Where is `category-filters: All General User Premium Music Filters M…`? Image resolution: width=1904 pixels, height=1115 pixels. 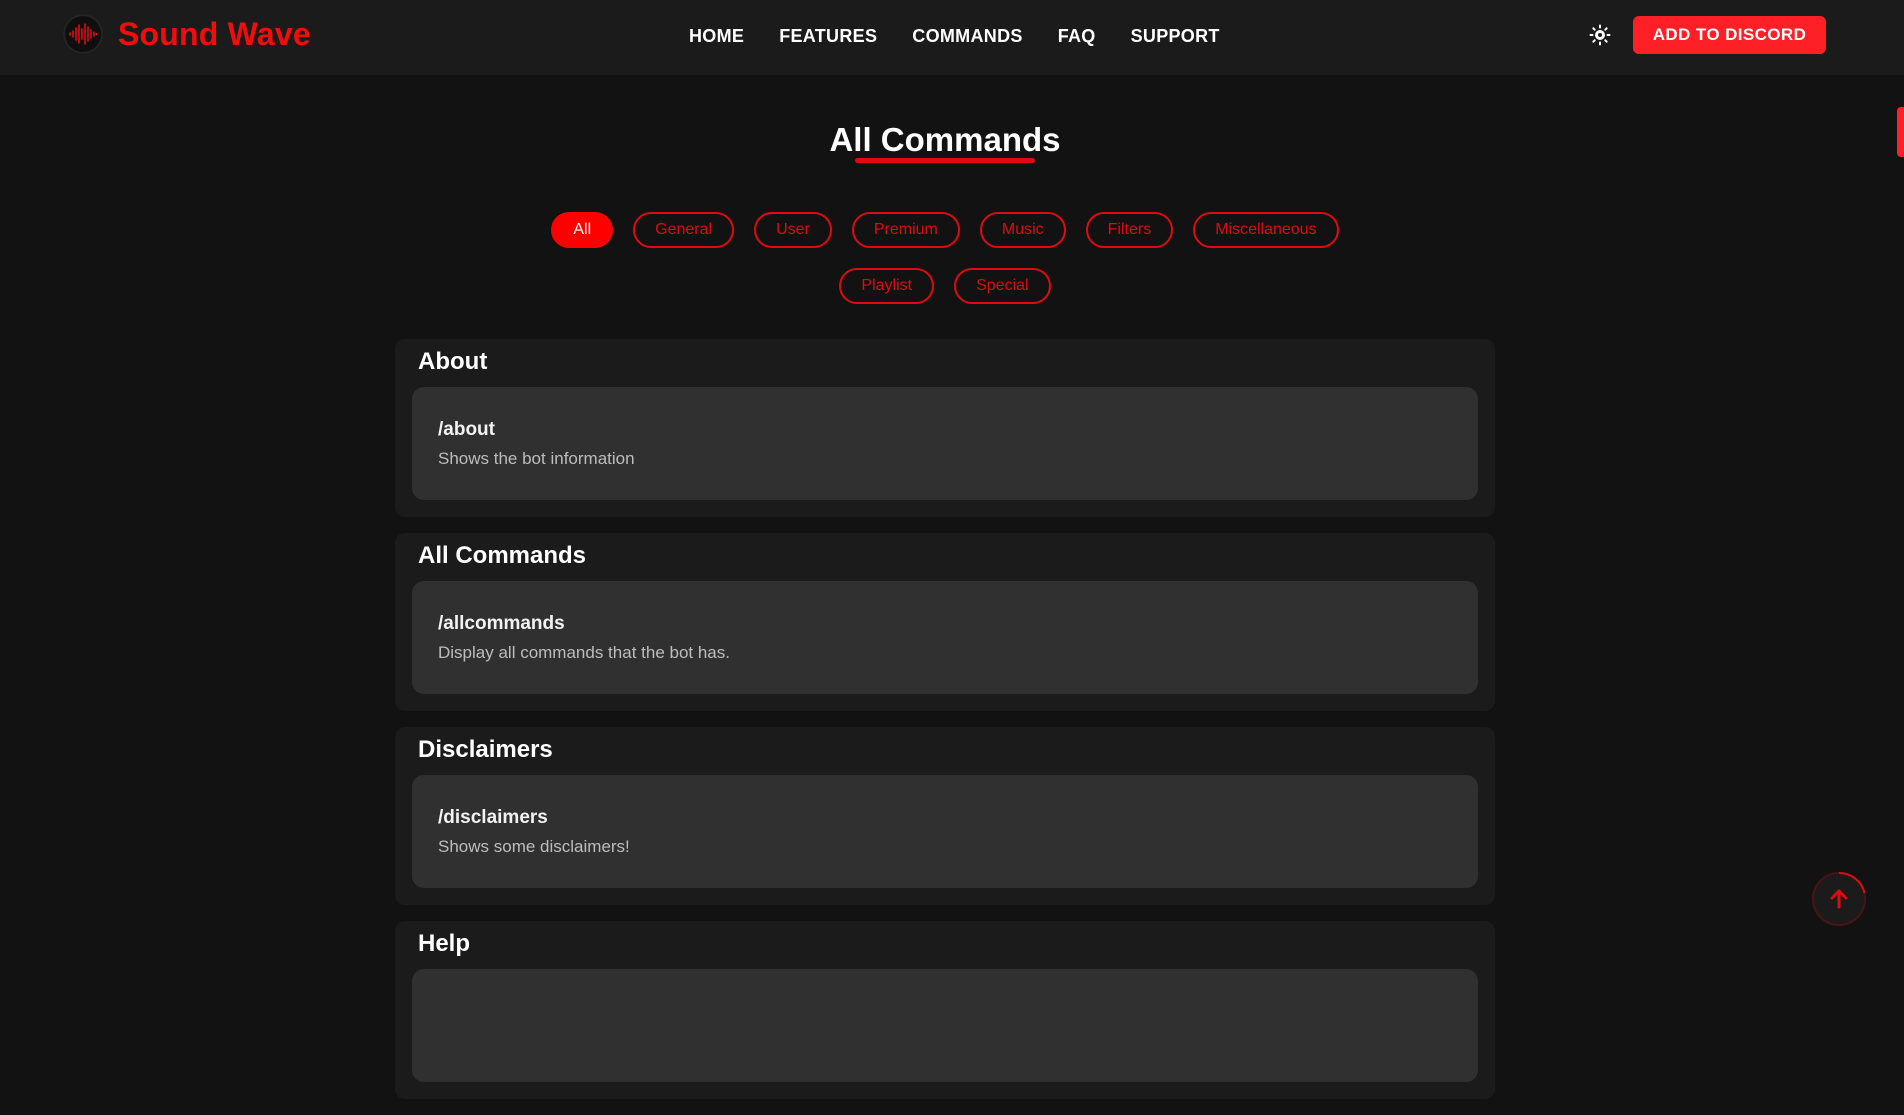 category-filters: All General User Premium Music Filters M… is located at coordinates (945, 258).